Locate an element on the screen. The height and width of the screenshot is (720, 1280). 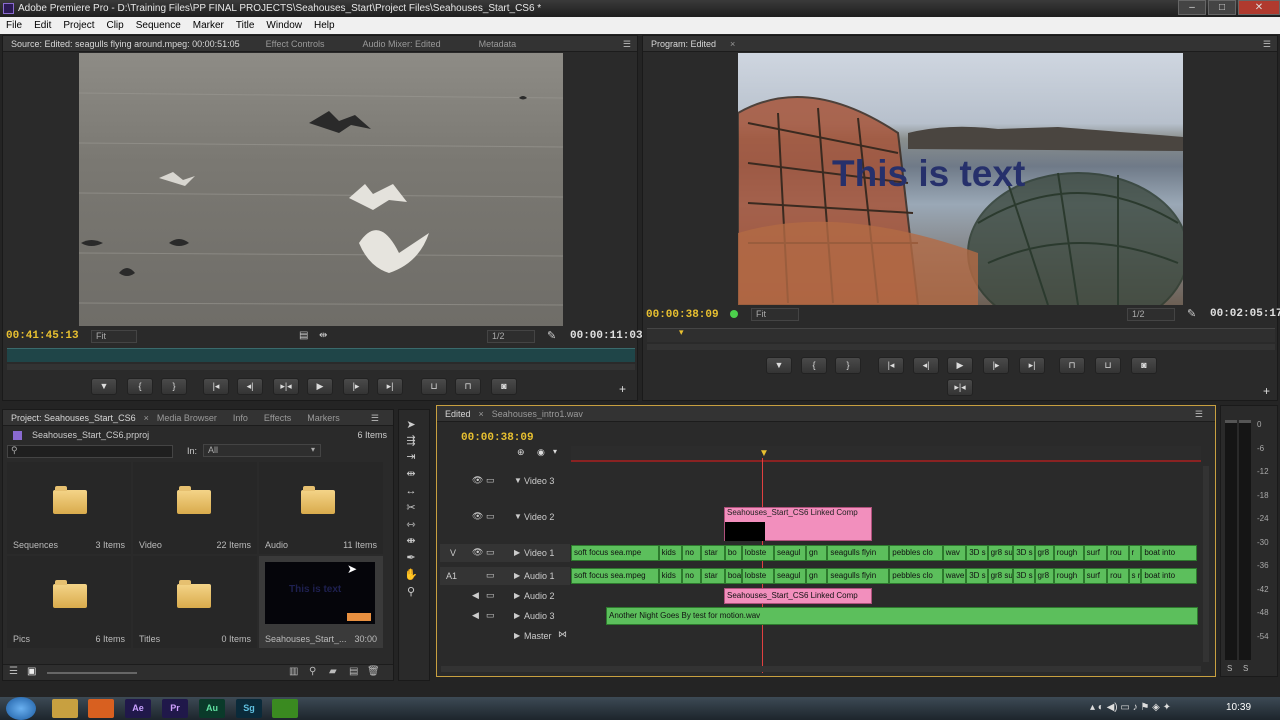
audio1-clip: gr8 su is located at coordinates (1000, 576).